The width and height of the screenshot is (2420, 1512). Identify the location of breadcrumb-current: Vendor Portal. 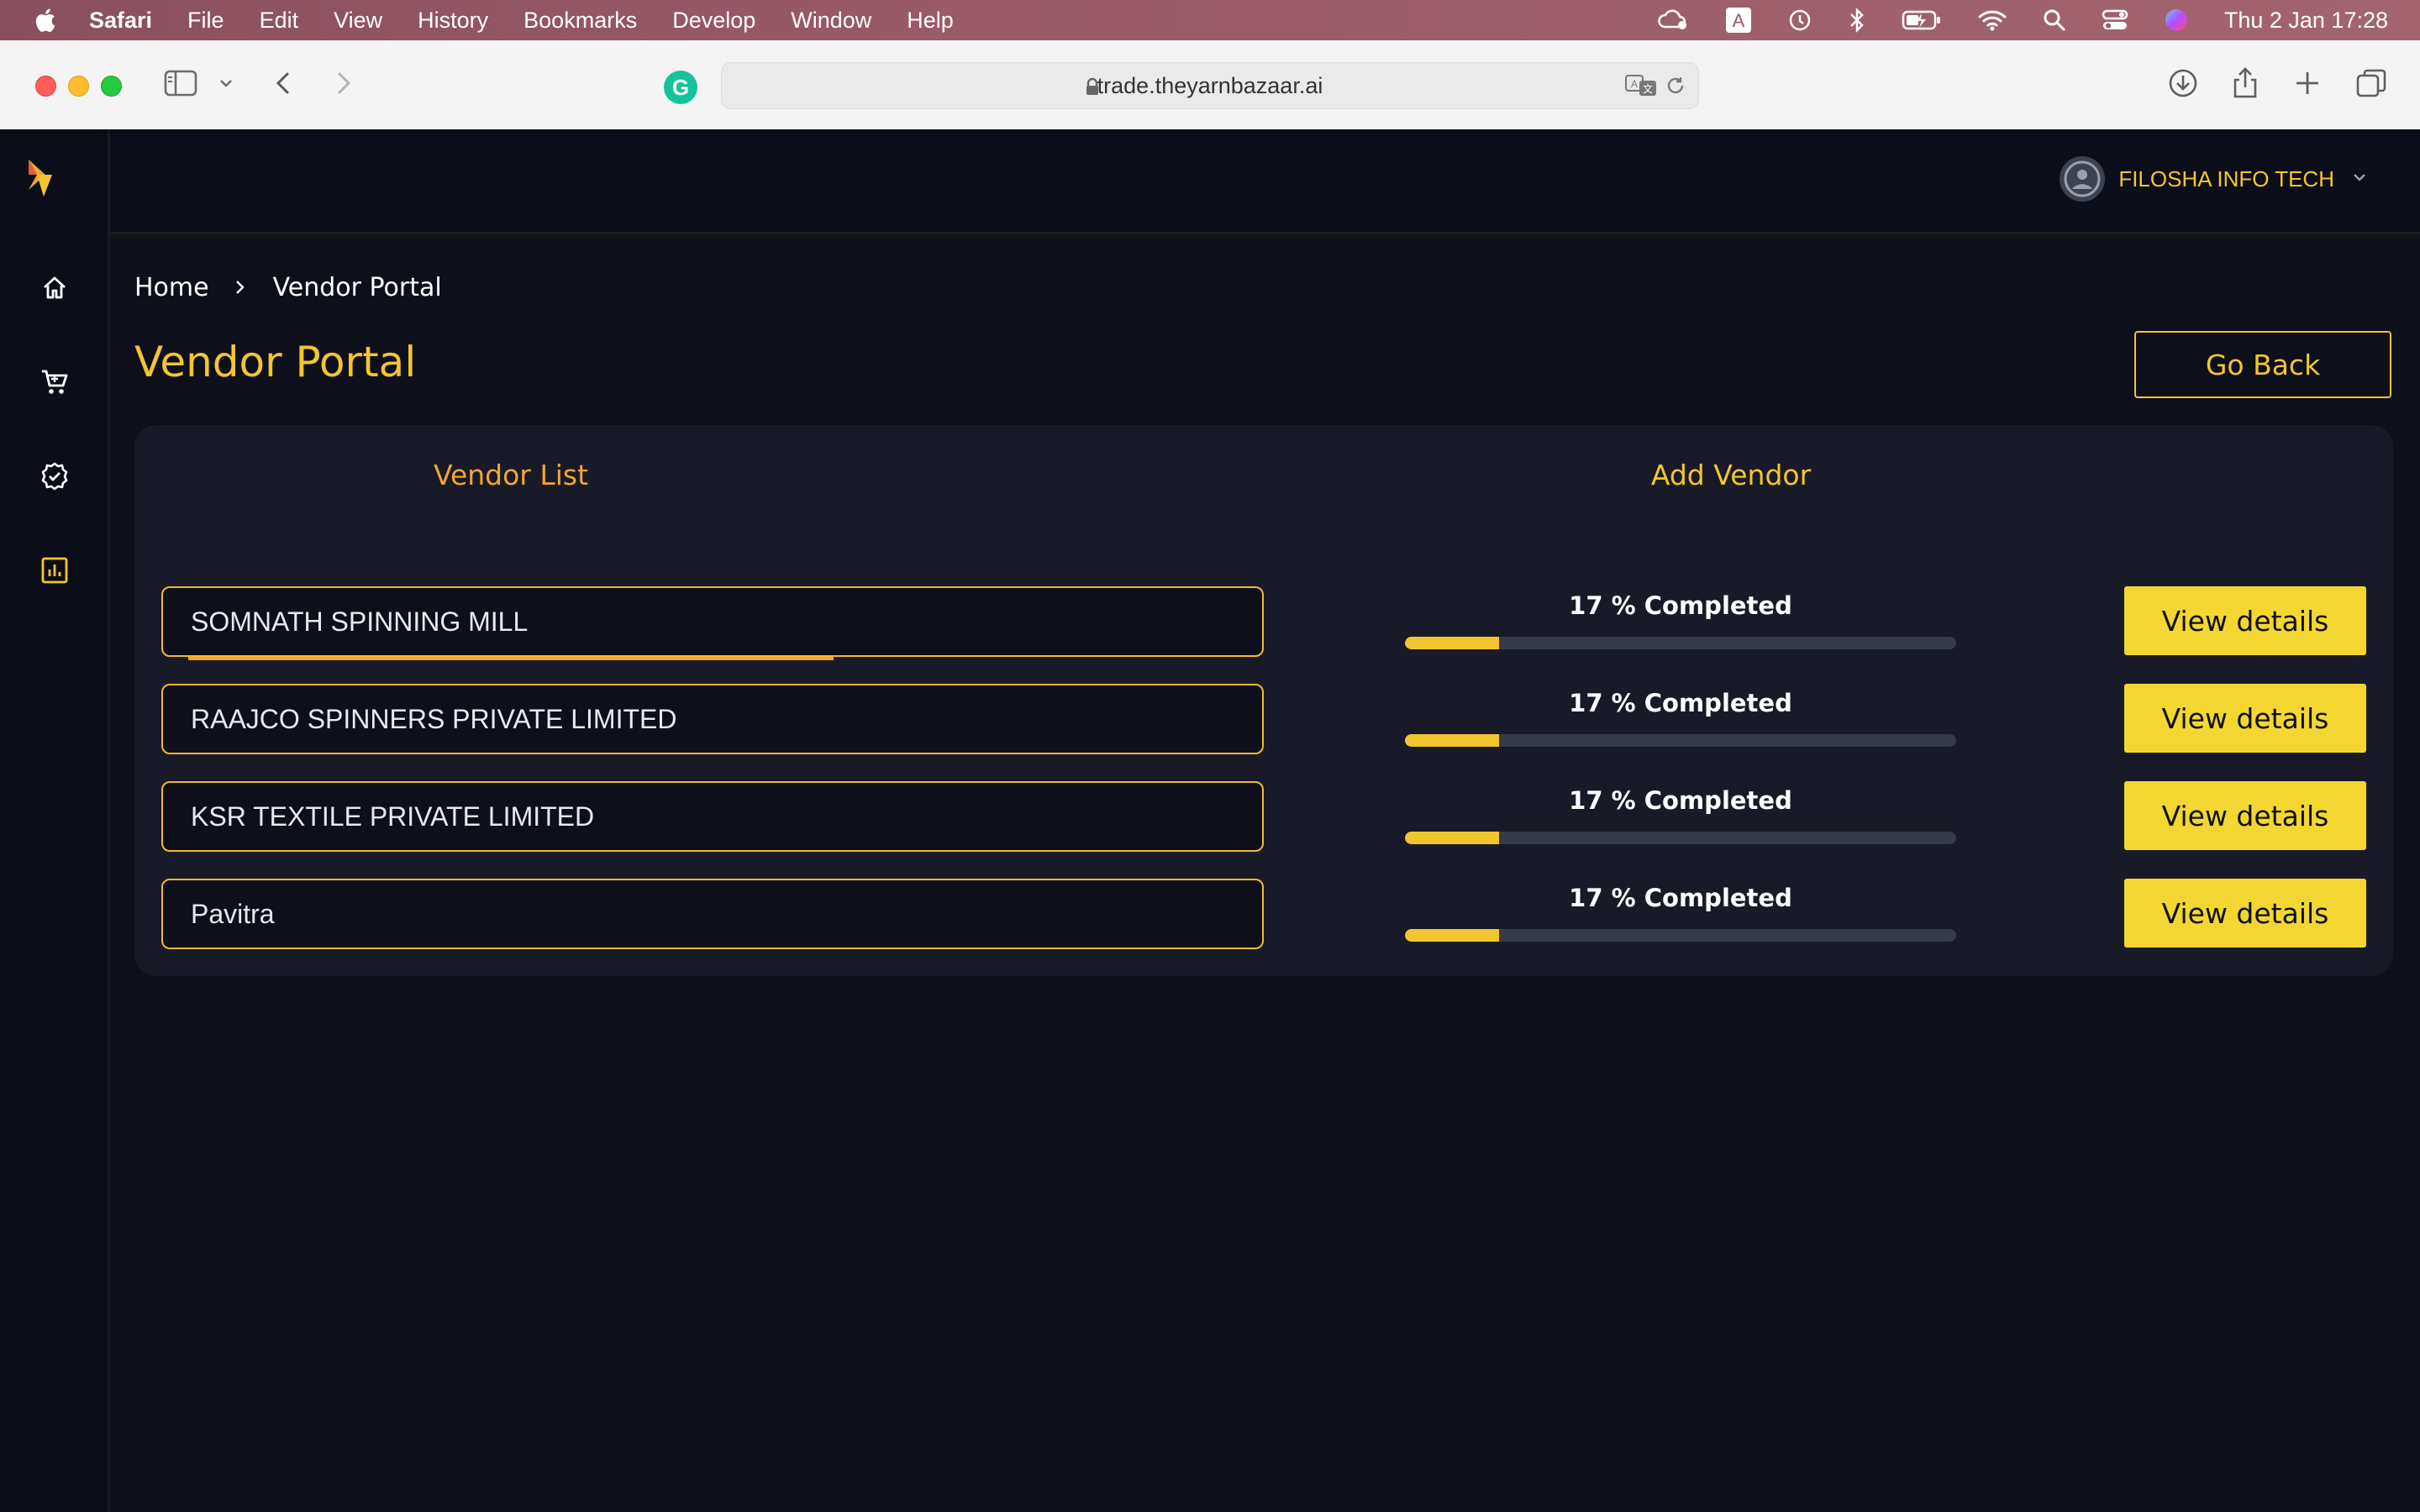
(357, 287).